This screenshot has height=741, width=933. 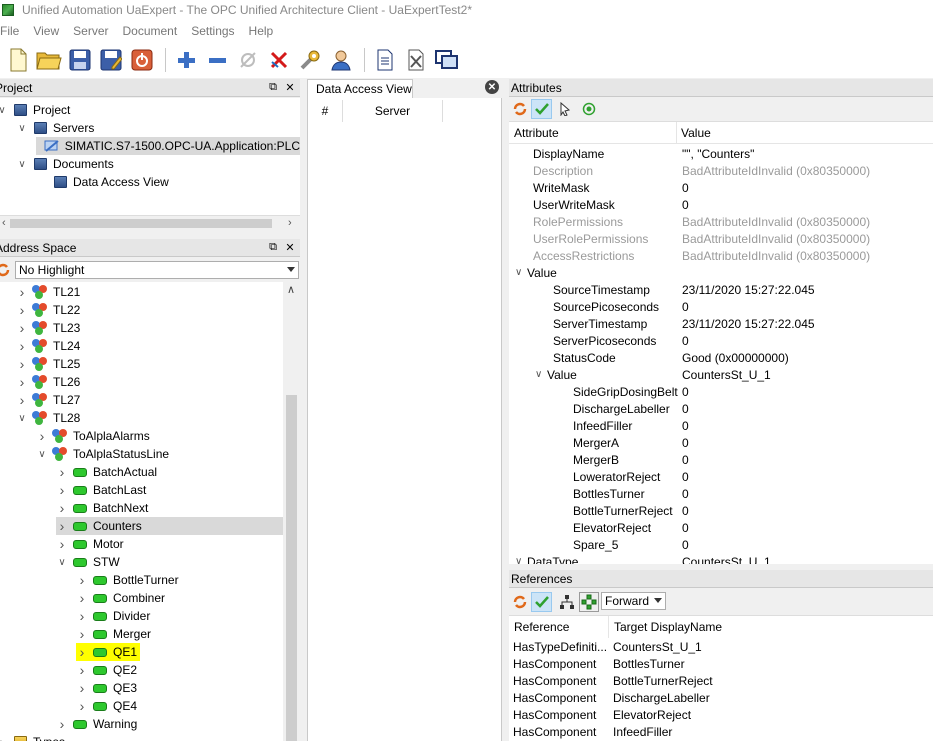 I want to click on project-horizontal-scrollbar: ‹ ›, so click(x=150, y=223).